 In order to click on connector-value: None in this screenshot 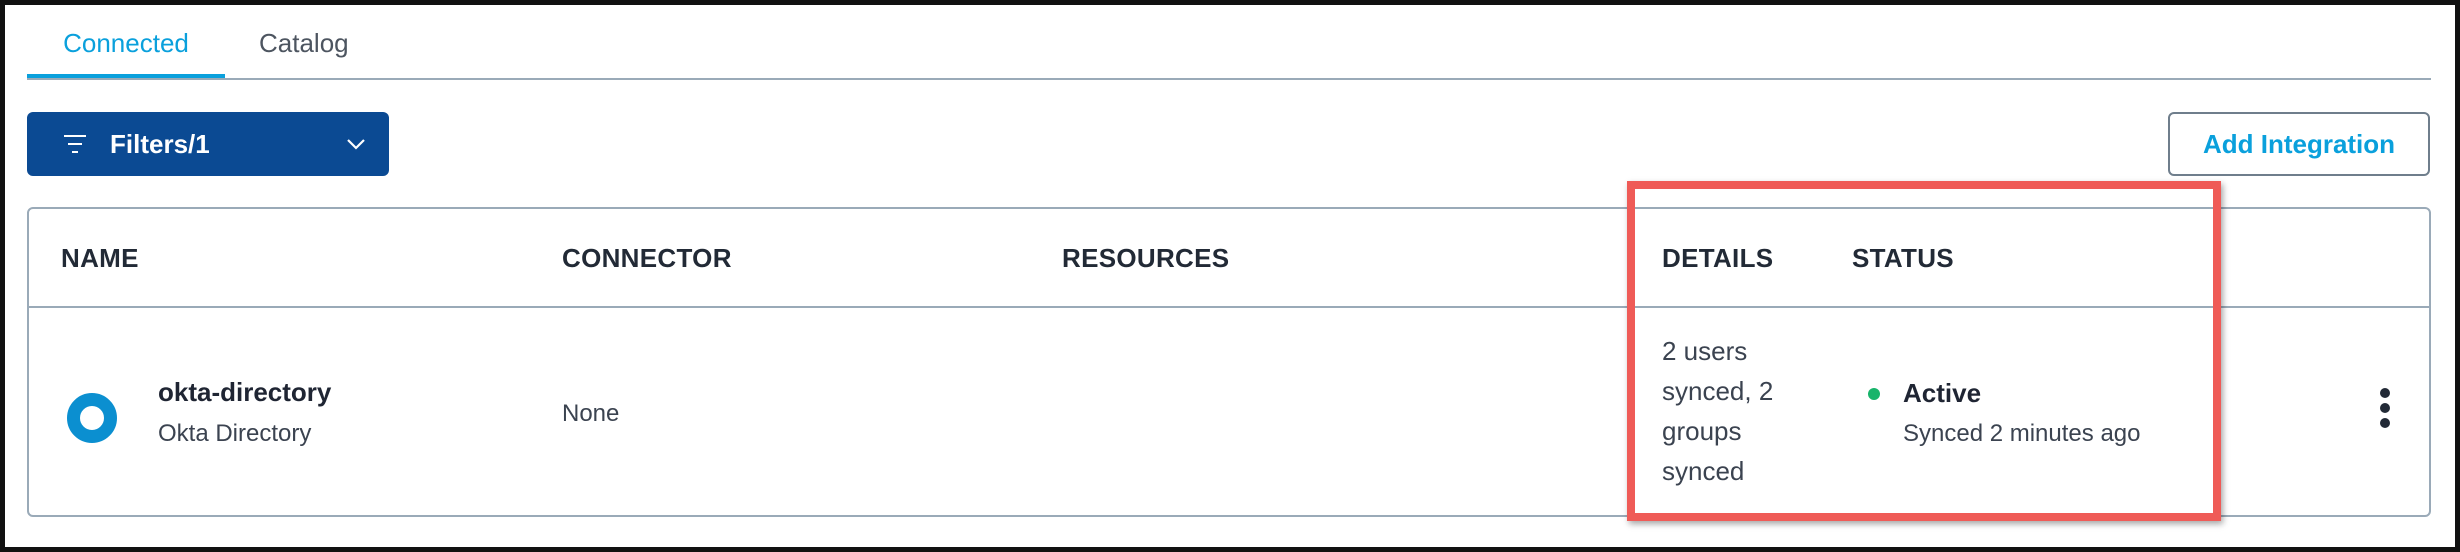, I will do `click(591, 413)`.